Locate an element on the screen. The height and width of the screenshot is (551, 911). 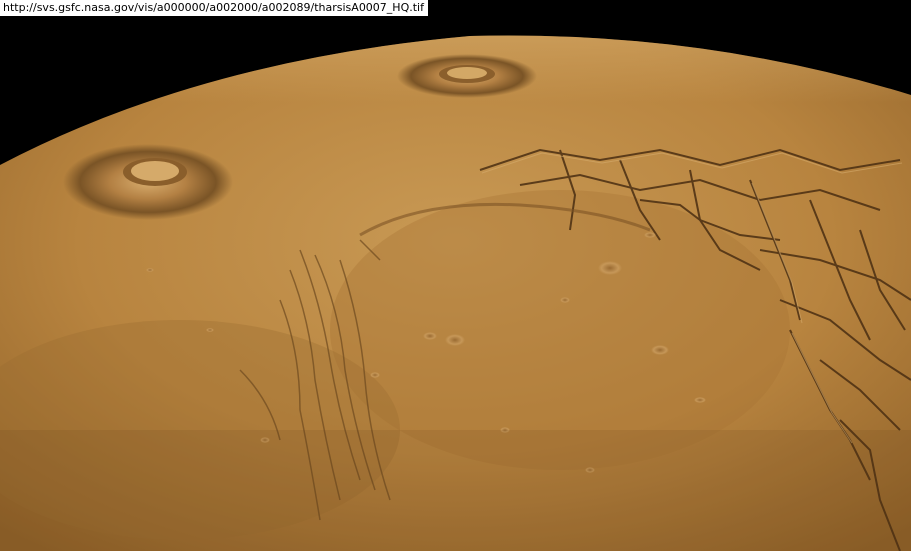
volcano-top is located at coordinates (467, 76).